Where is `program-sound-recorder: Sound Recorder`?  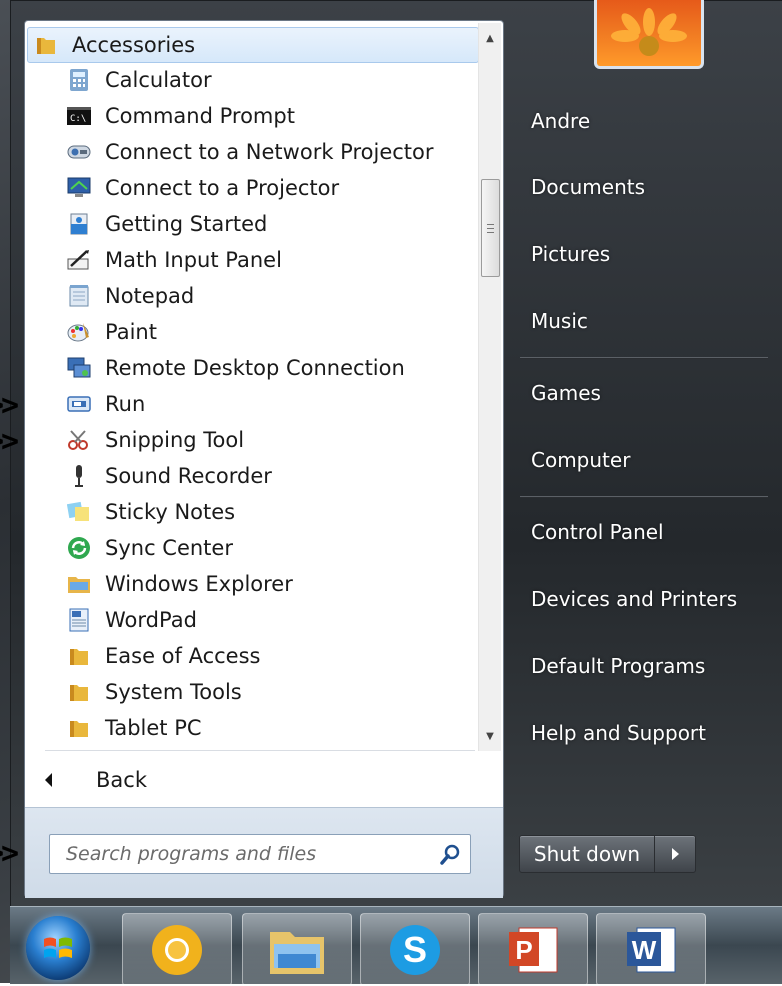
program-sound-recorder: Sound Recorder is located at coordinates (268, 476).